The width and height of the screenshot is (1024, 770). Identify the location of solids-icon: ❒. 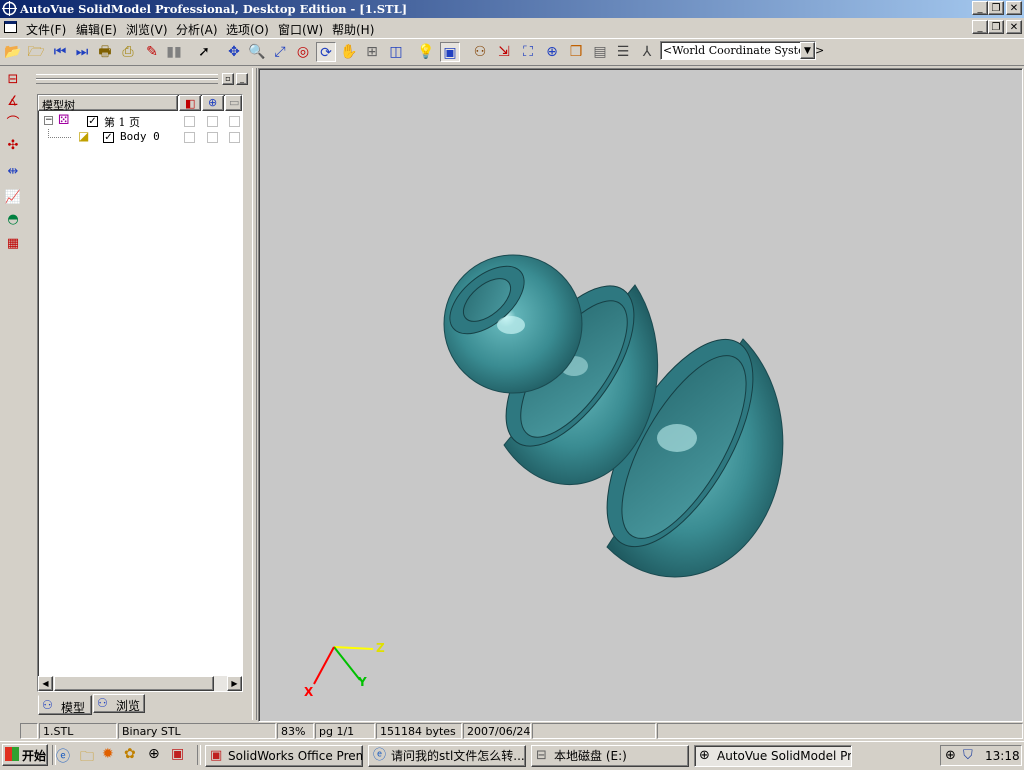
(576, 52).